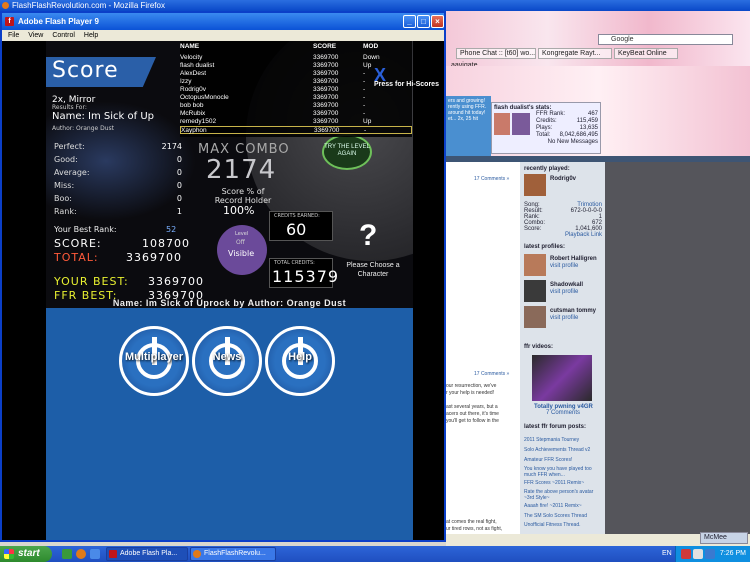  What do you see at coordinates (243, 196) in the screenshot?
I see `record-pct-label: Score % of Record Holder` at bounding box center [243, 196].